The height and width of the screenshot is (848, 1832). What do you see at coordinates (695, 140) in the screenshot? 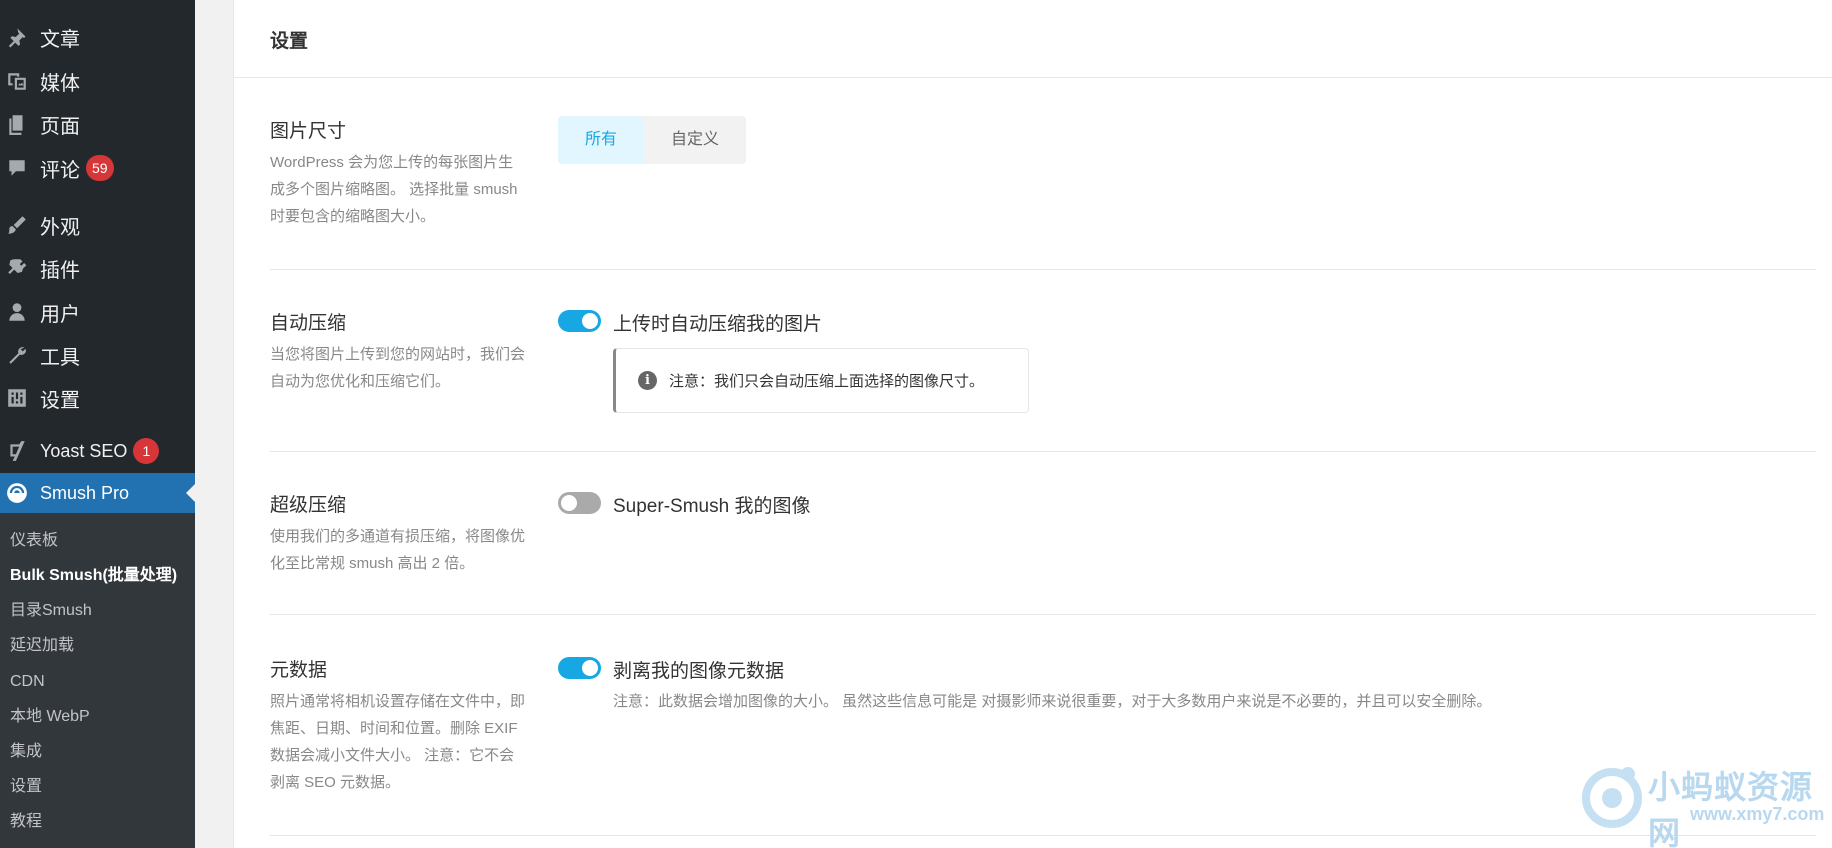
I see `image-sizes-custom-button: 自定义` at bounding box center [695, 140].